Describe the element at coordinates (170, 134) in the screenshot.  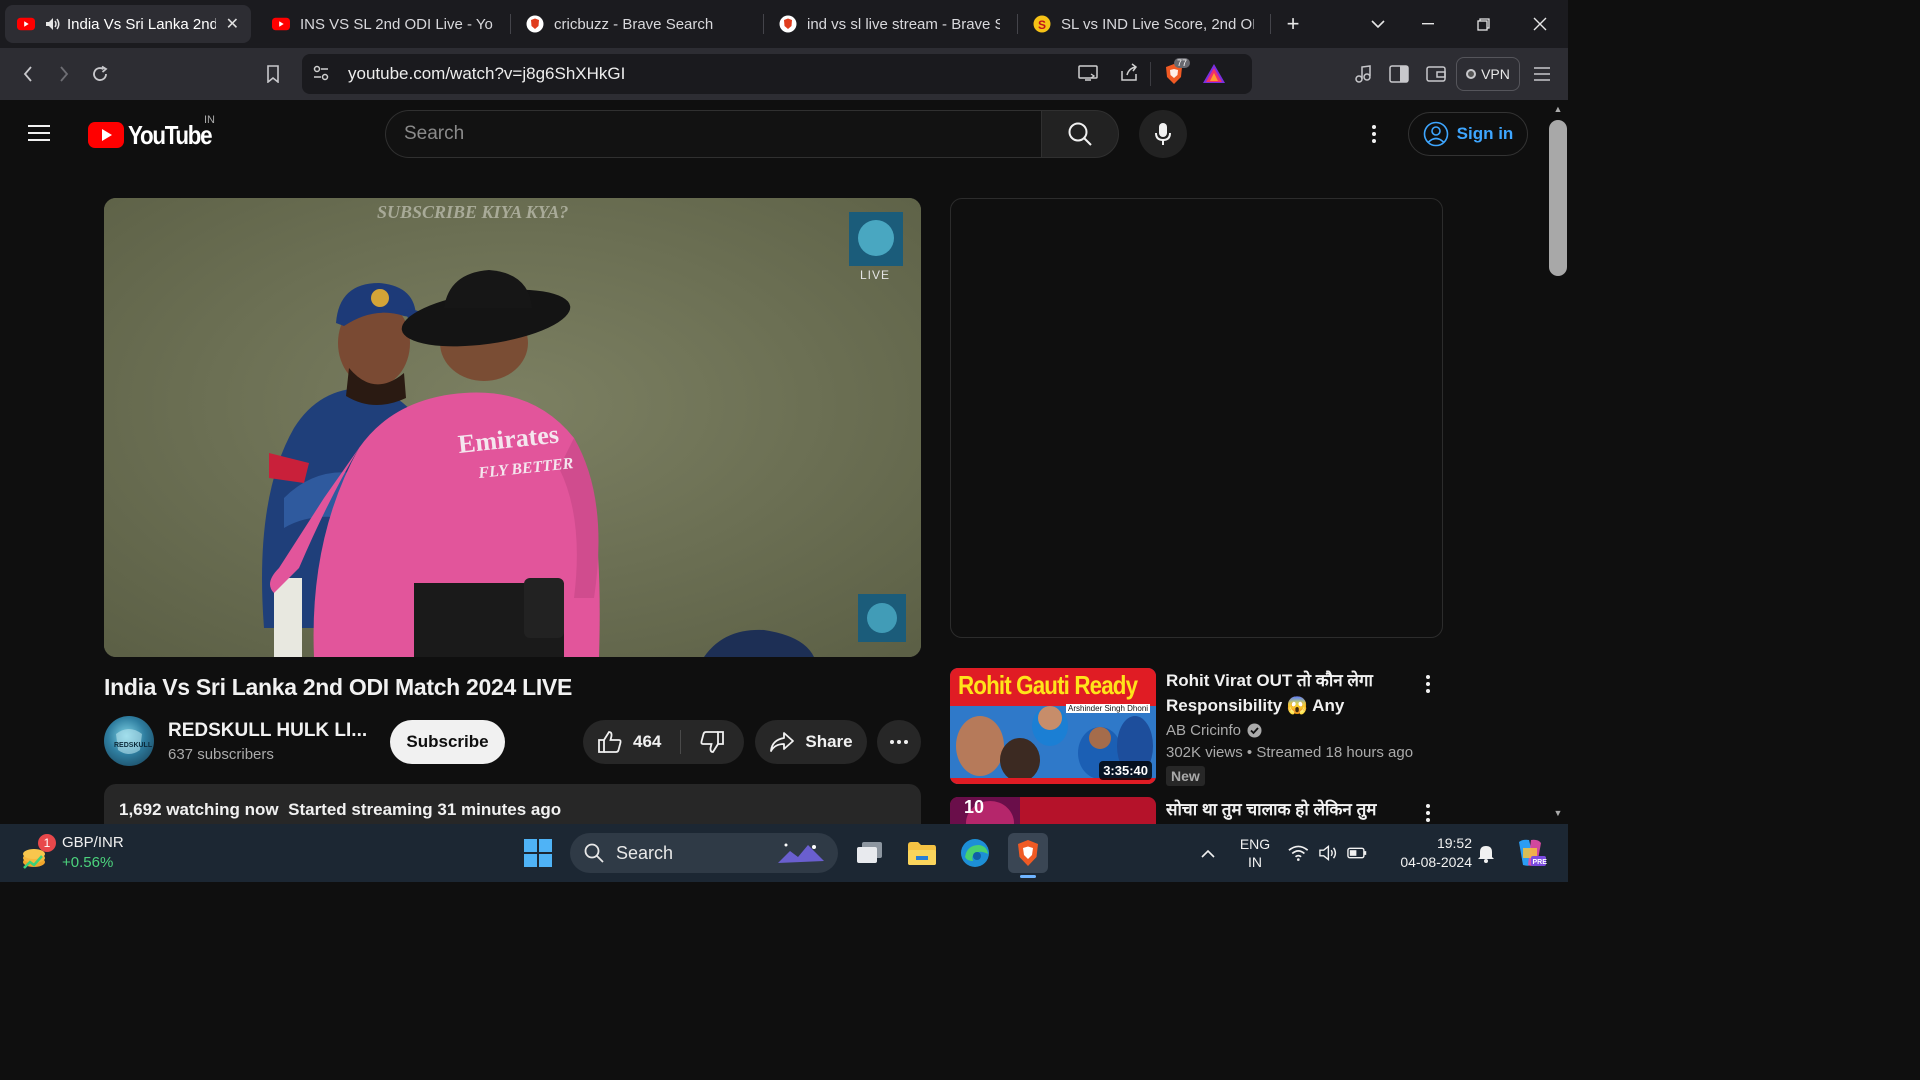
I see `logo-wordmark: YouTube` at that location.